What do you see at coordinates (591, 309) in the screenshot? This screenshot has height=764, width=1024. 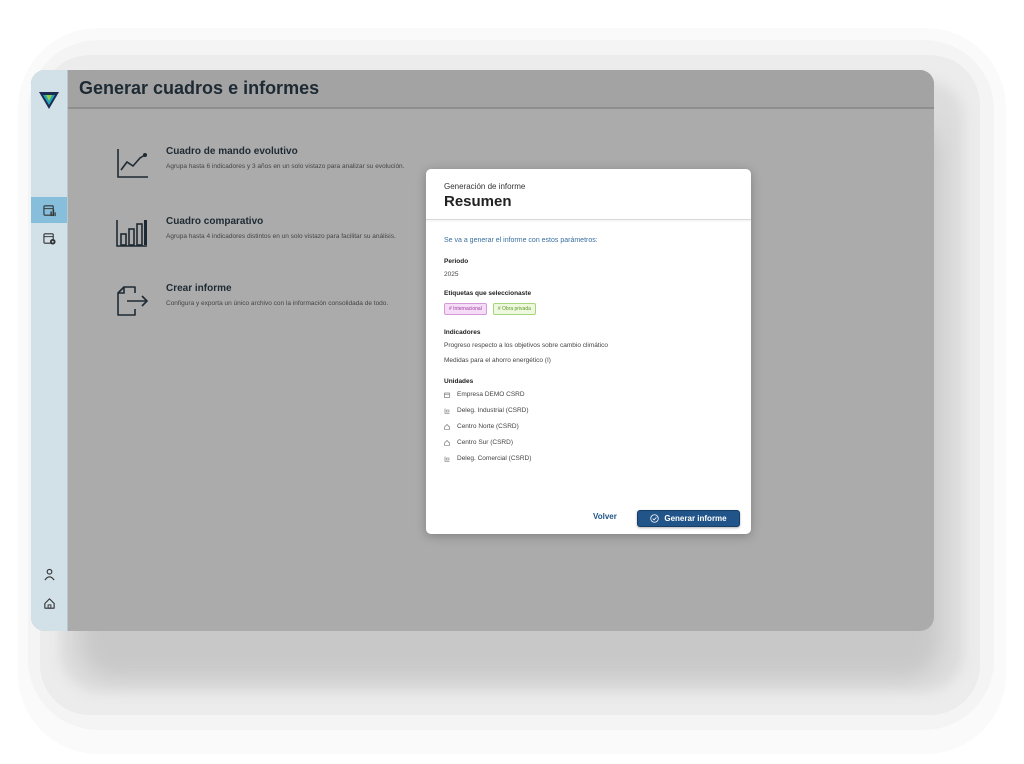 I see `tag-list: # Internacional # Obra privada` at bounding box center [591, 309].